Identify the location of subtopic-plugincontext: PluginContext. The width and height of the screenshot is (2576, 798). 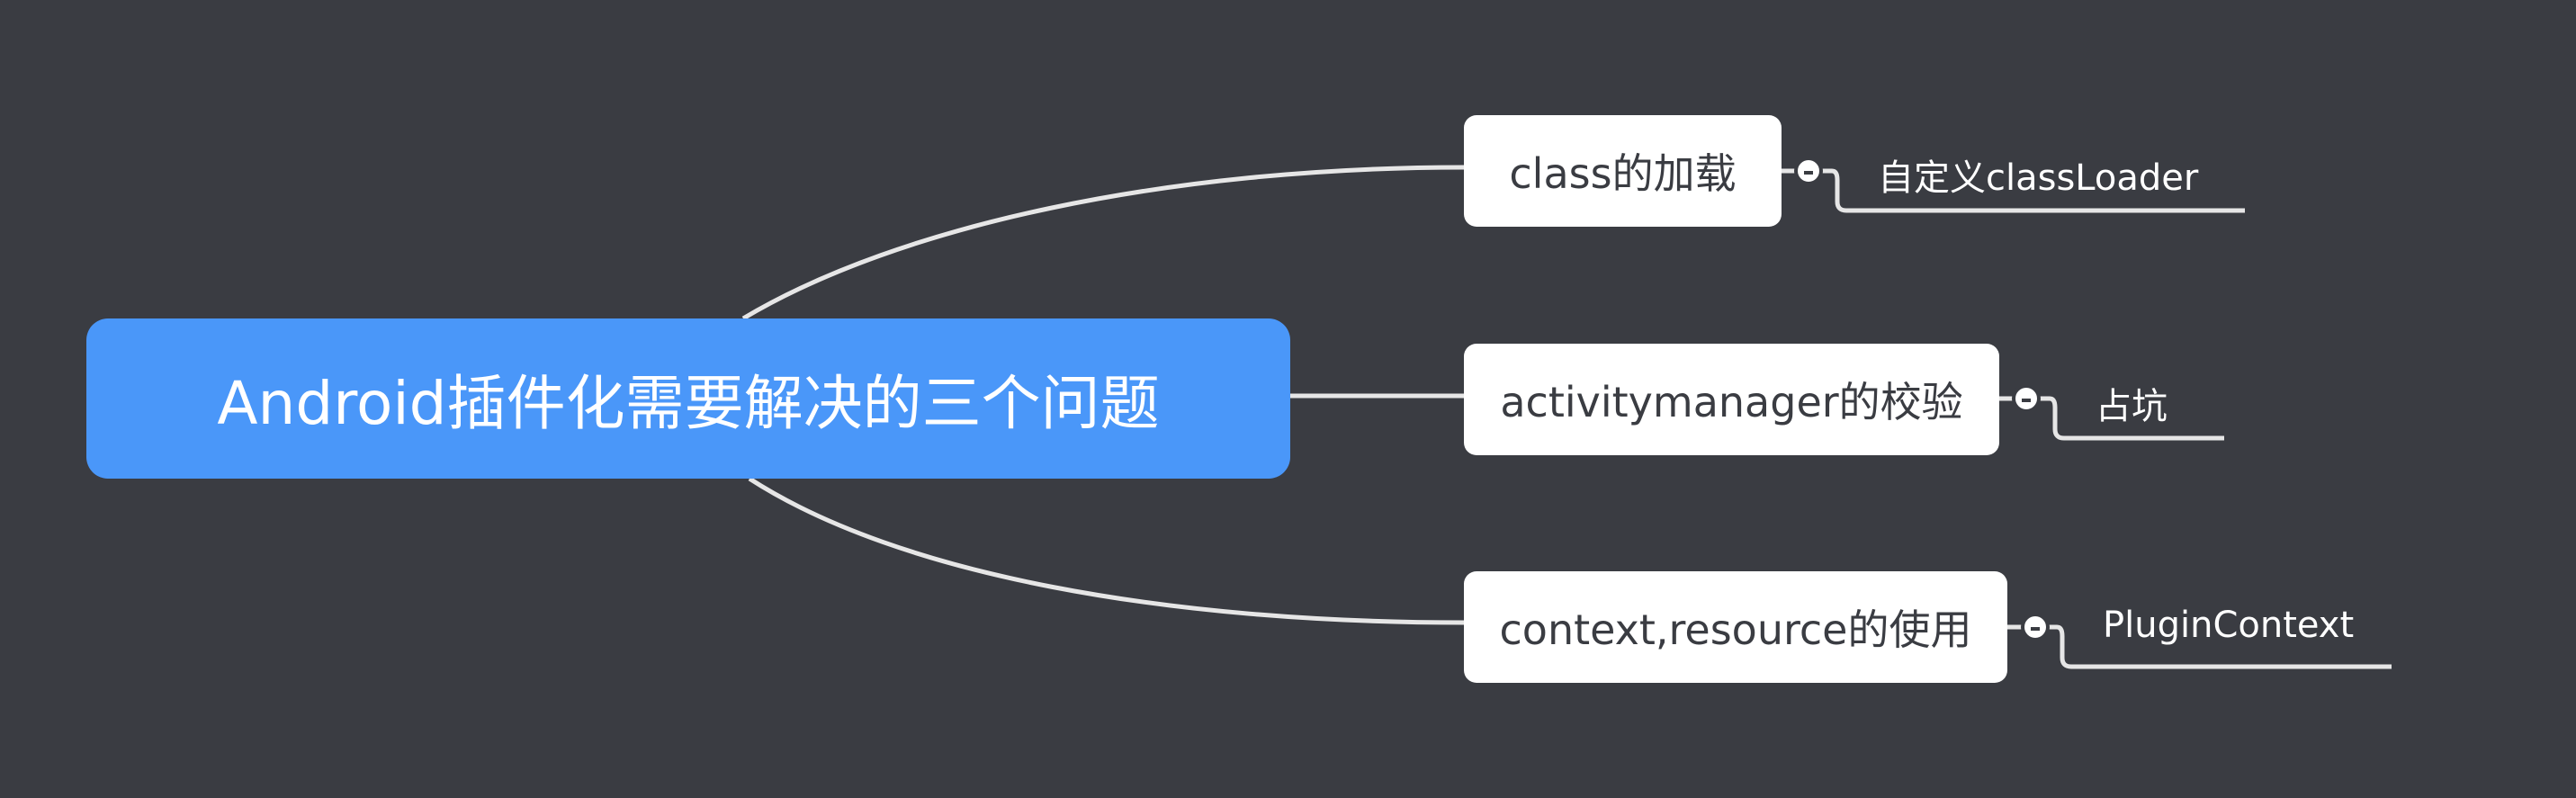
(2228, 625).